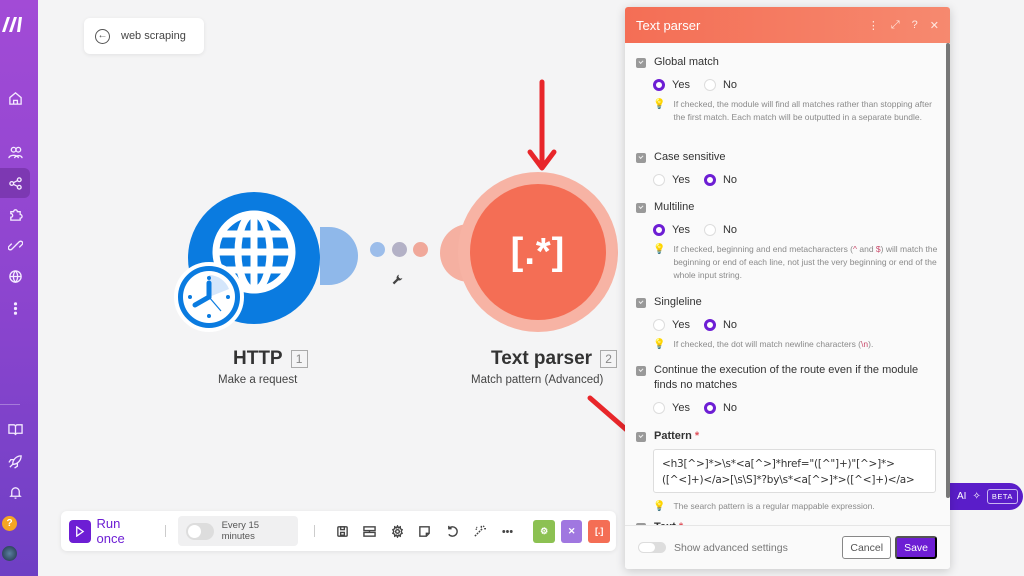 The height and width of the screenshot is (576, 1024). I want to click on help-button: ?, so click(9, 523).